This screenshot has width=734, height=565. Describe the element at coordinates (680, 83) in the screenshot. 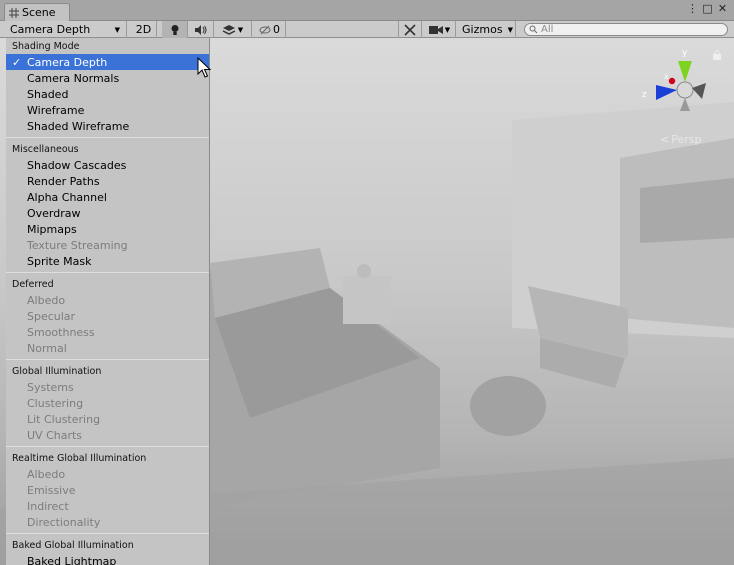

I see `orientation-gizmo: y x z` at that location.